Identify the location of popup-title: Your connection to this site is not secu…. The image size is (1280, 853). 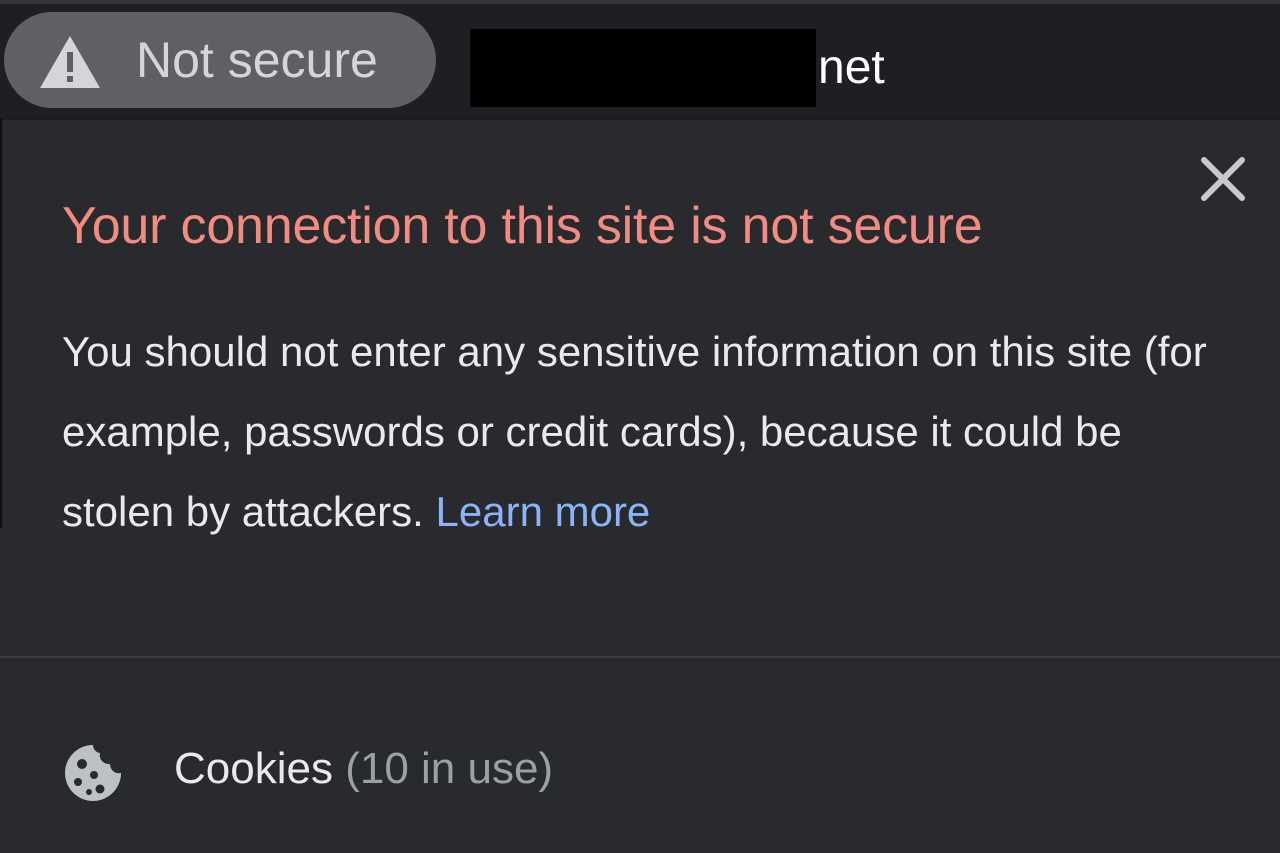
(522, 226).